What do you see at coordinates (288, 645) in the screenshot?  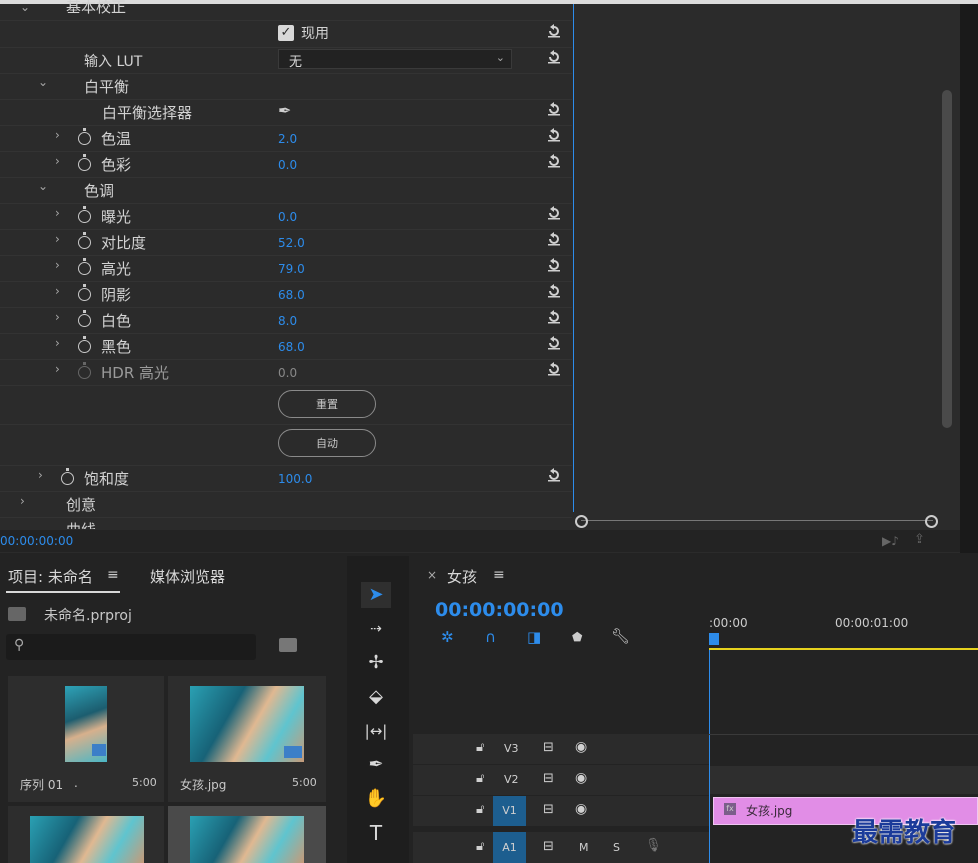 I see `new-bin-icon` at bounding box center [288, 645].